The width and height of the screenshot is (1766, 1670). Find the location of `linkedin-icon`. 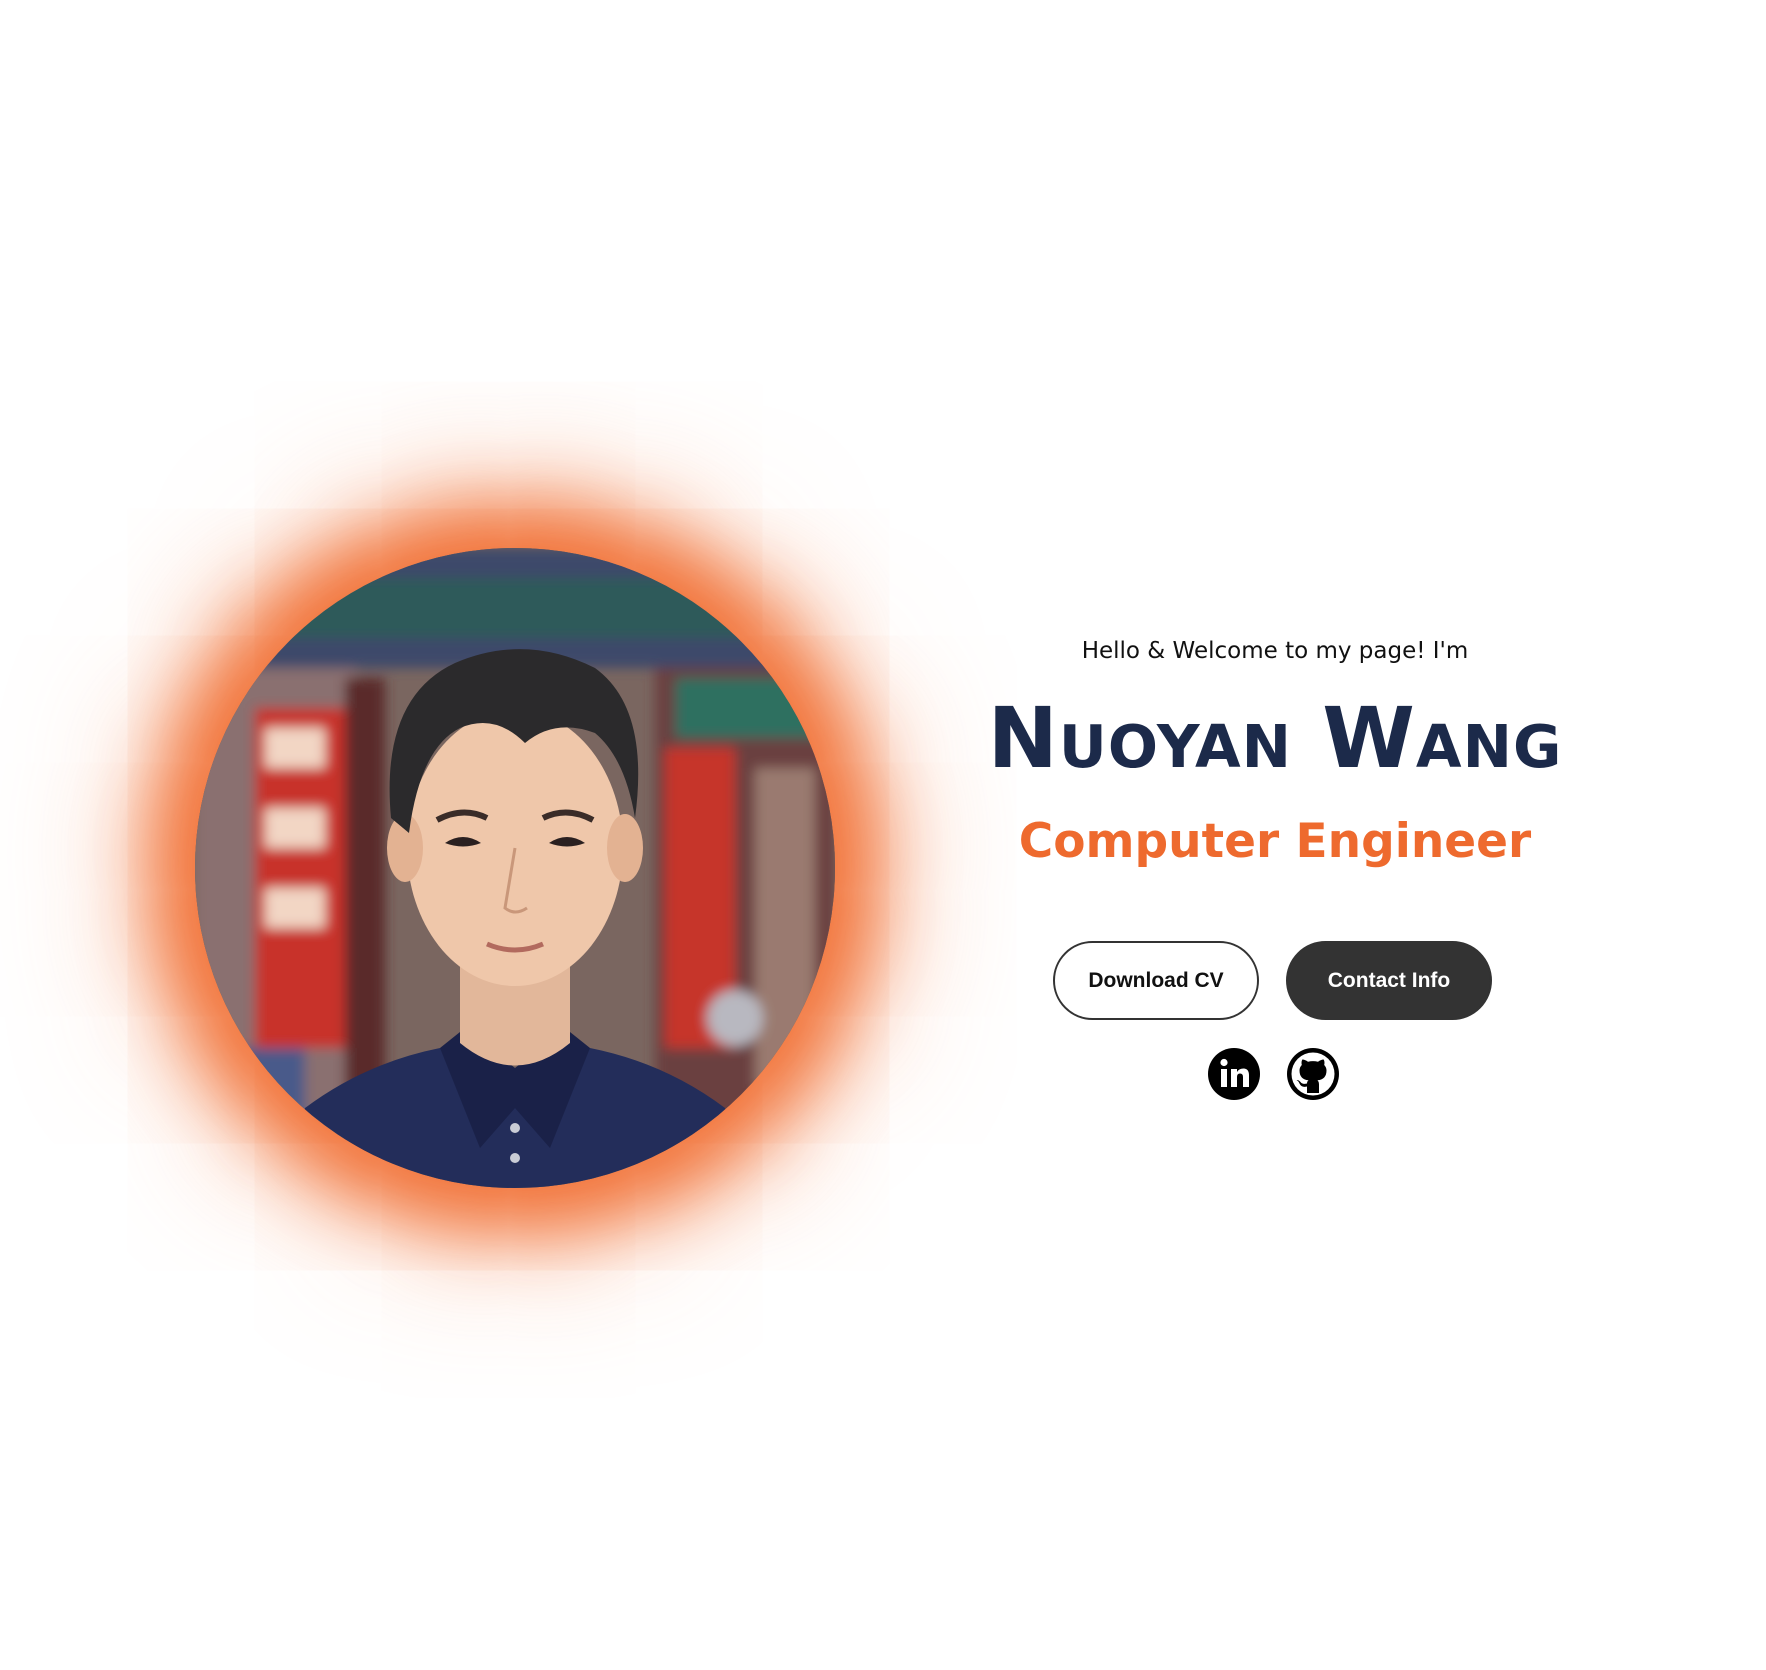

linkedin-icon is located at coordinates (1234, 1074).